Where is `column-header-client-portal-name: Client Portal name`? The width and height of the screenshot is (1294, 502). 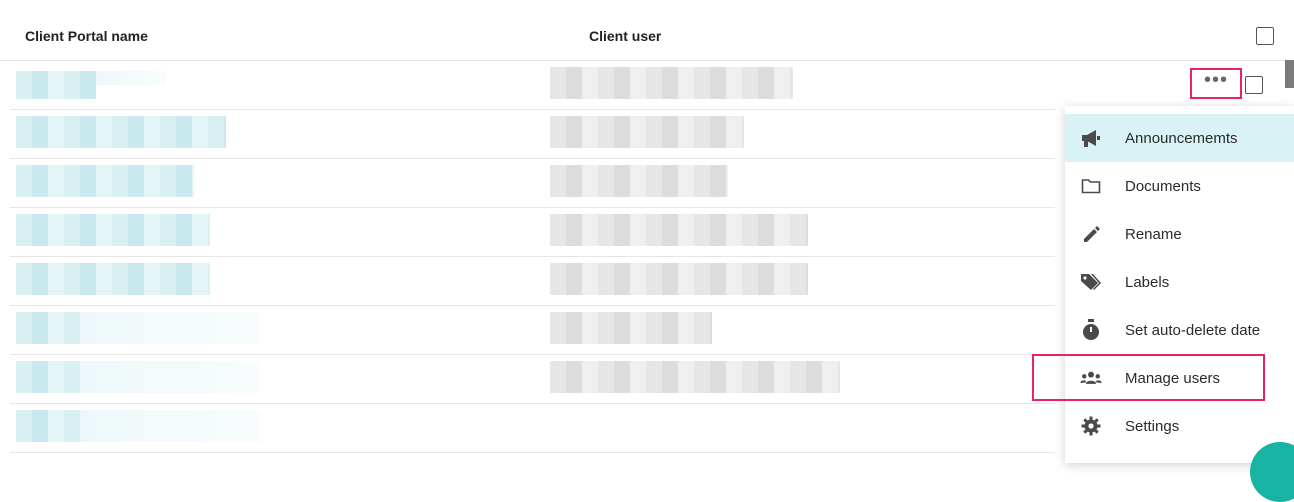 column-header-client-portal-name: Client Portal name is located at coordinates (86, 36).